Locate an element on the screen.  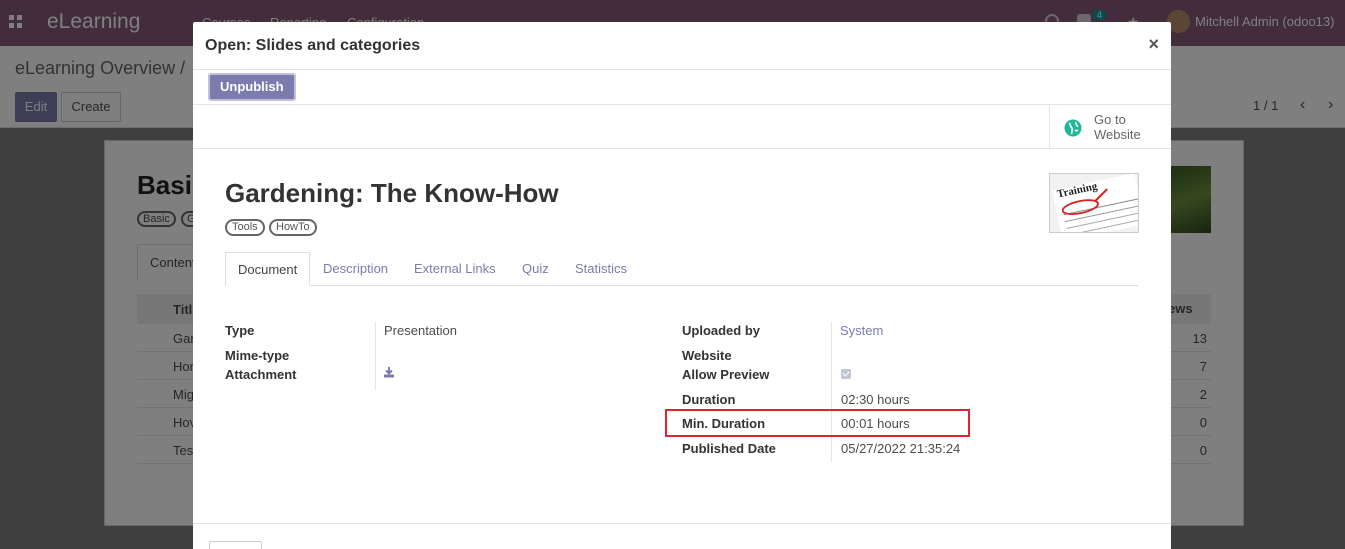
tab-document: Document is located at coordinates (268, 269).